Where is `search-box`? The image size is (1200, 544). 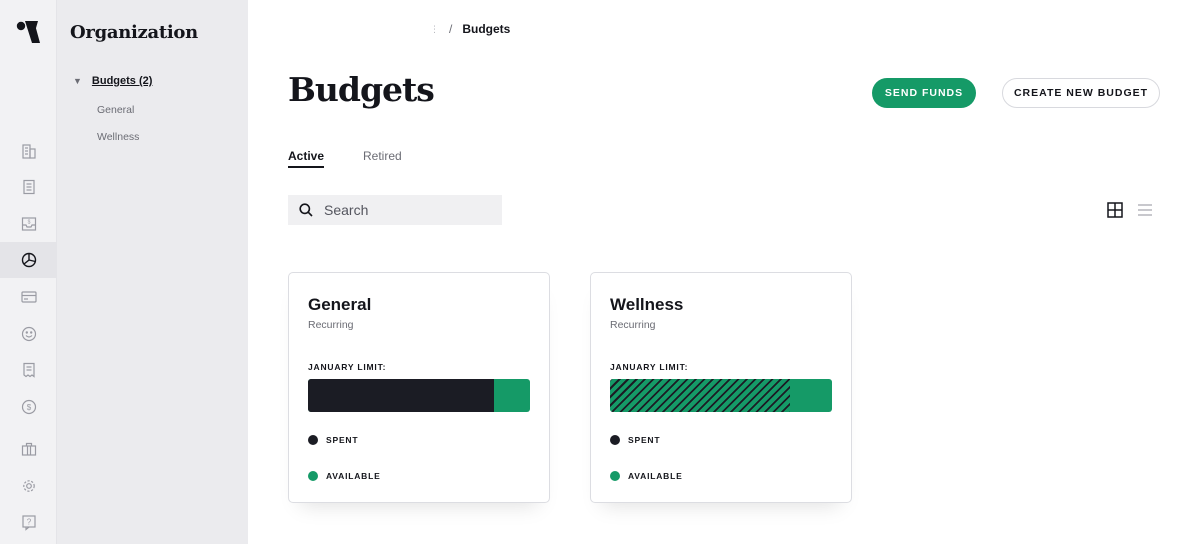 search-box is located at coordinates (395, 210).